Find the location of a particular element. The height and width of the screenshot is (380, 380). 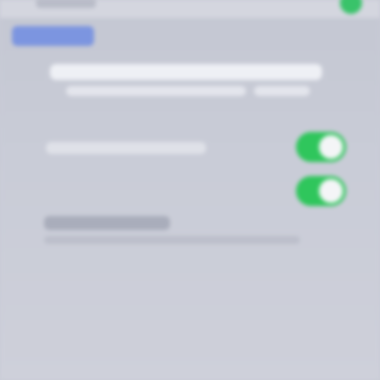

status-bar is located at coordinates (190, 9).